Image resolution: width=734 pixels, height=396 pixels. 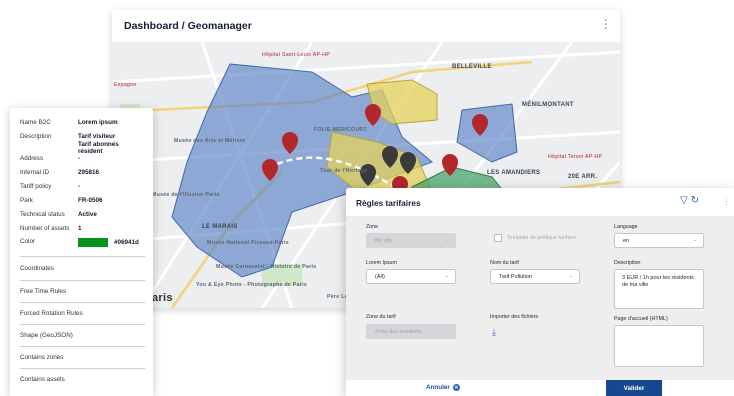 What do you see at coordinates (548, 105) in the screenshot?
I see `map-label-menilmontant: MÉNILMONTANT` at bounding box center [548, 105].